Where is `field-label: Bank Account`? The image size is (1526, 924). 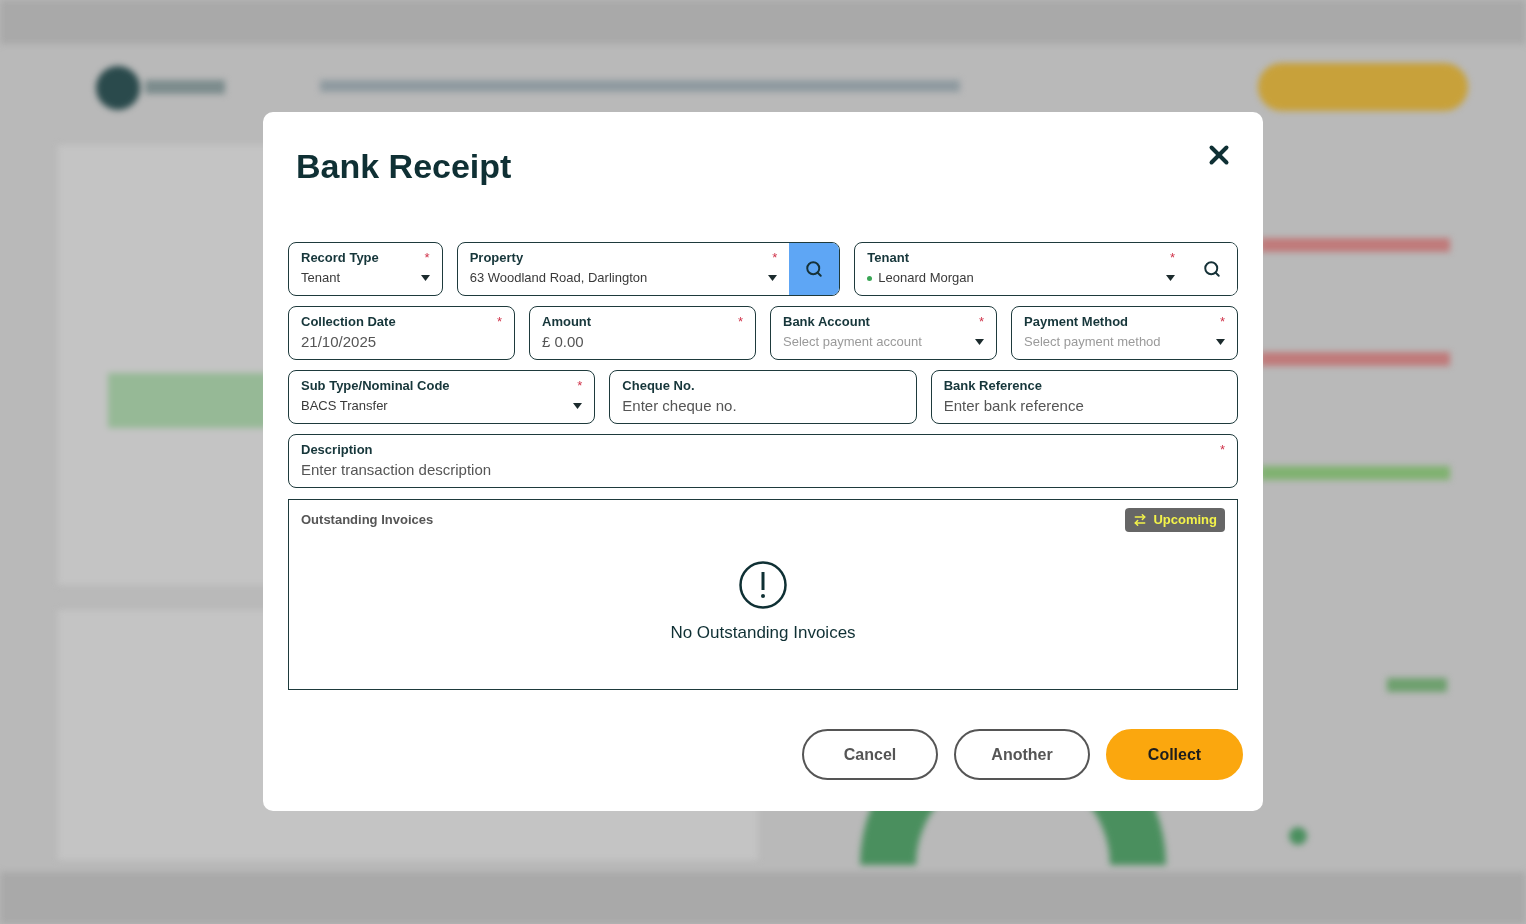 field-label: Bank Account is located at coordinates (826, 322).